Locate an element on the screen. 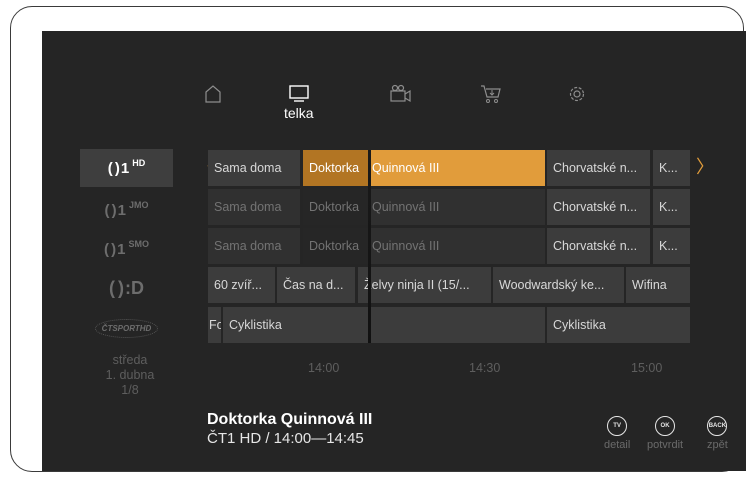 This screenshot has height=477, width=746. time-label: 14:00 is located at coordinates (324, 368).